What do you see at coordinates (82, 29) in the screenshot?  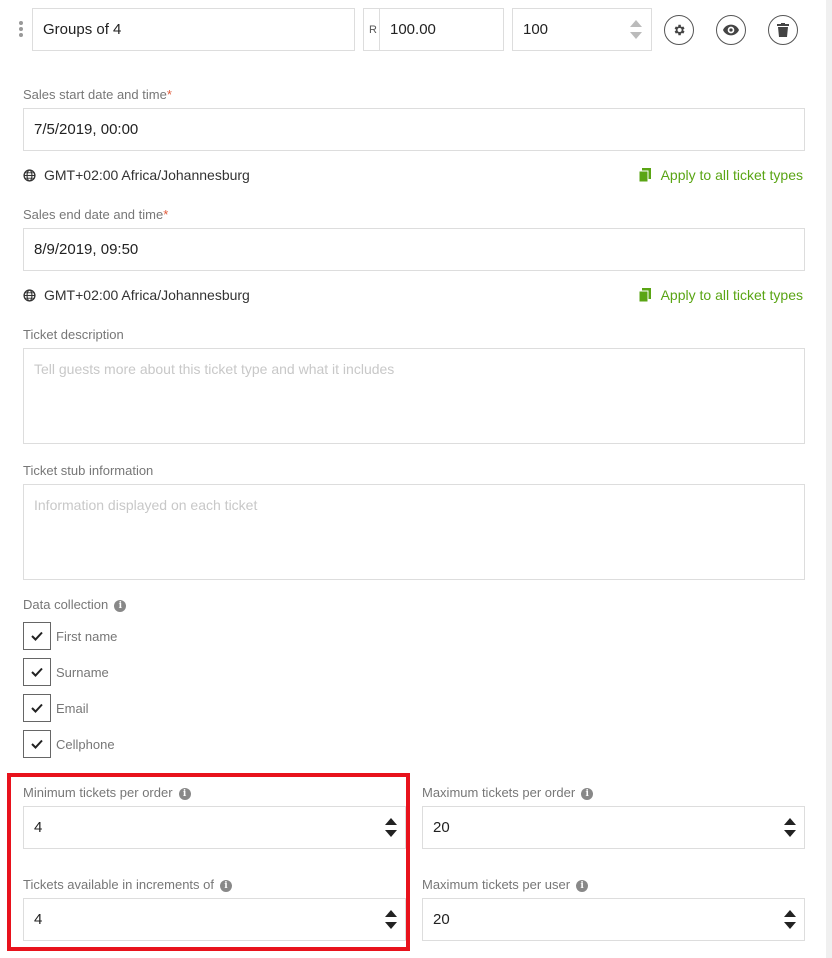 I see `ticket-name-value: Groups of 4` at bounding box center [82, 29].